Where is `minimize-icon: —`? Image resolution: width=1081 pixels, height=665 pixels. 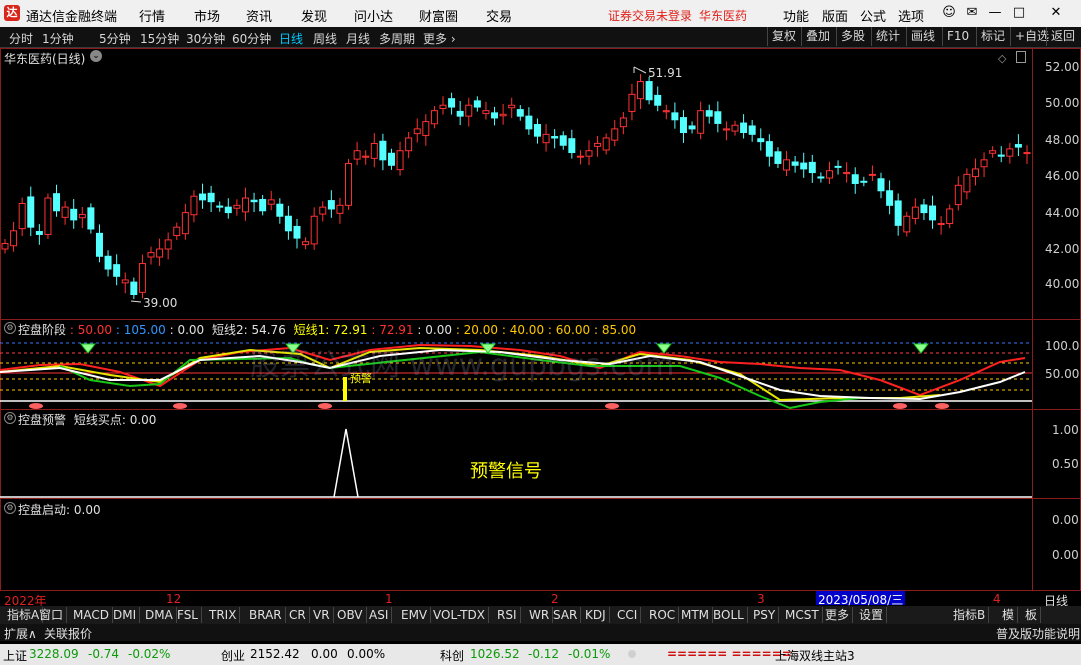
minimize-icon: — is located at coordinates (995, 13).